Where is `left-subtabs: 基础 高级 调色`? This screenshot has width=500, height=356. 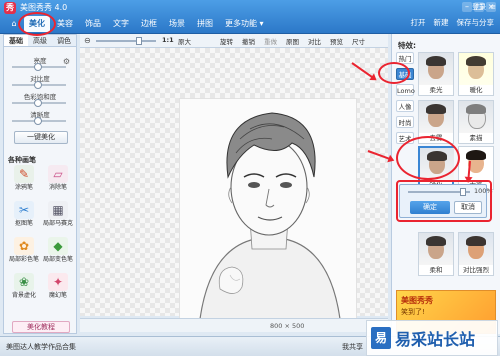
left-subtabs: 基础 高级 调色 is located at coordinates (40, 41).